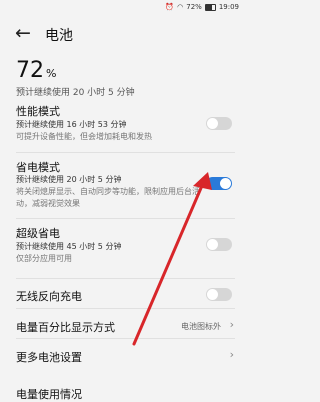 This screenshot has height=402, width=320. What do you see at coordinates (49, 357) in the screenshot?
I see `more-battery-settings-label: 更多电池设置` at bounding box center [49, 357].